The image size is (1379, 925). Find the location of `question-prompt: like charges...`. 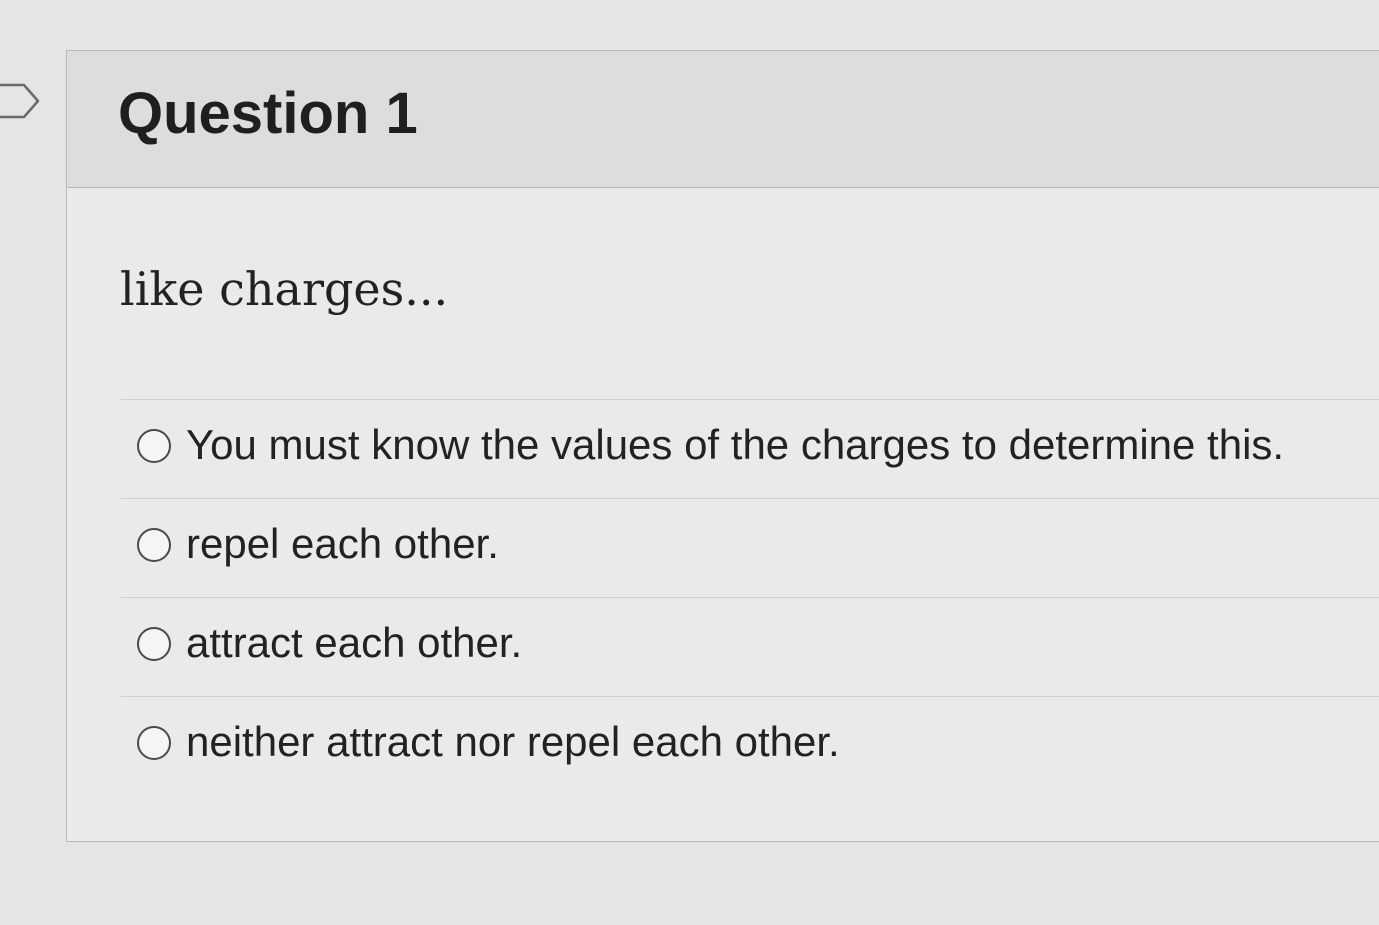

question-prompt: like charges... is located at coordinates (284, 289).